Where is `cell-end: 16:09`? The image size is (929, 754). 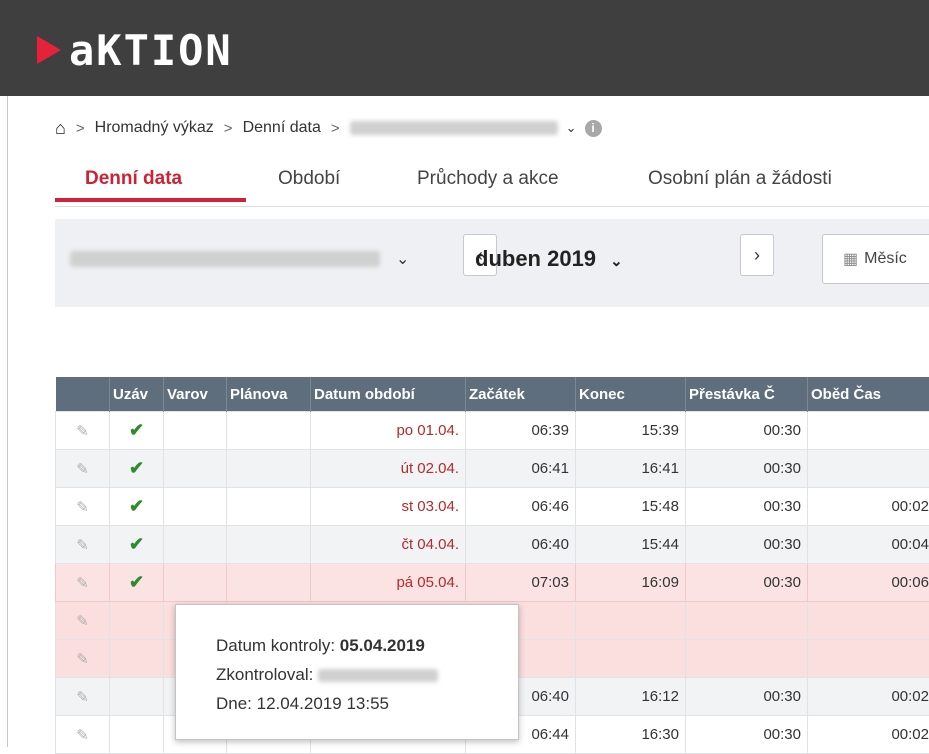 cell-end: 16:09 is located at coordinates (631, 583).